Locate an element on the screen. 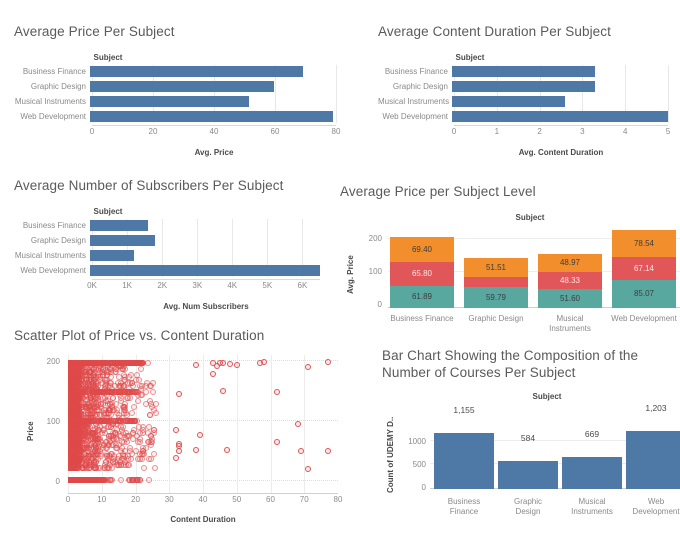  bar-value-label: 1,155 is located at coordinates (464, 409).